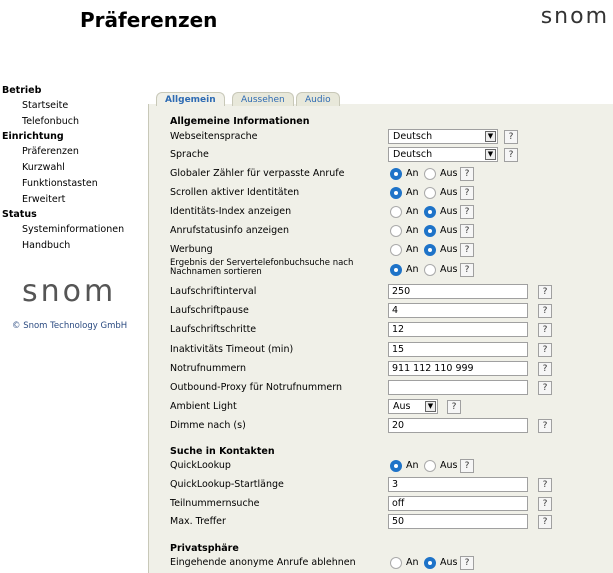 The image size is (613, 573). What do you see at coordinates (458, 310) in the screenshot?
I see `ticker-pause-input: 4` at bounding box center [458, 310].